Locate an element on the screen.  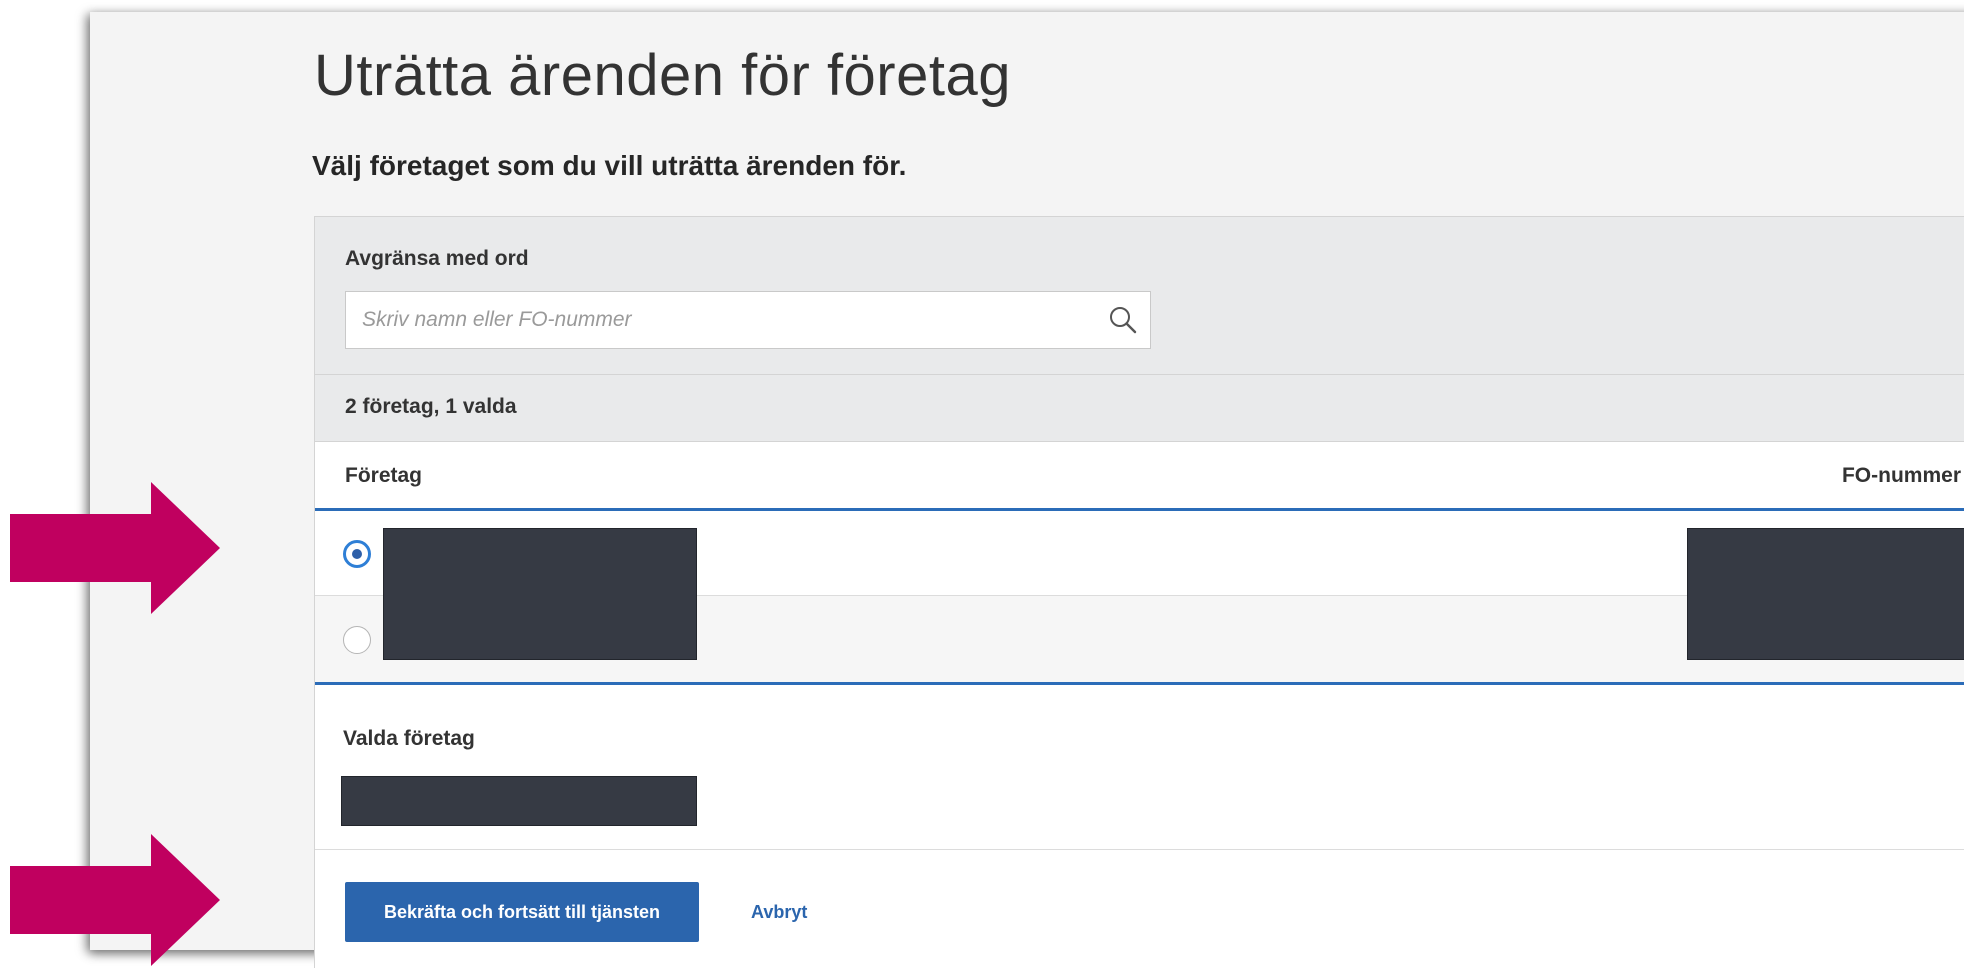
cancel-link: Avbryt is located at coordinates (779, 912).